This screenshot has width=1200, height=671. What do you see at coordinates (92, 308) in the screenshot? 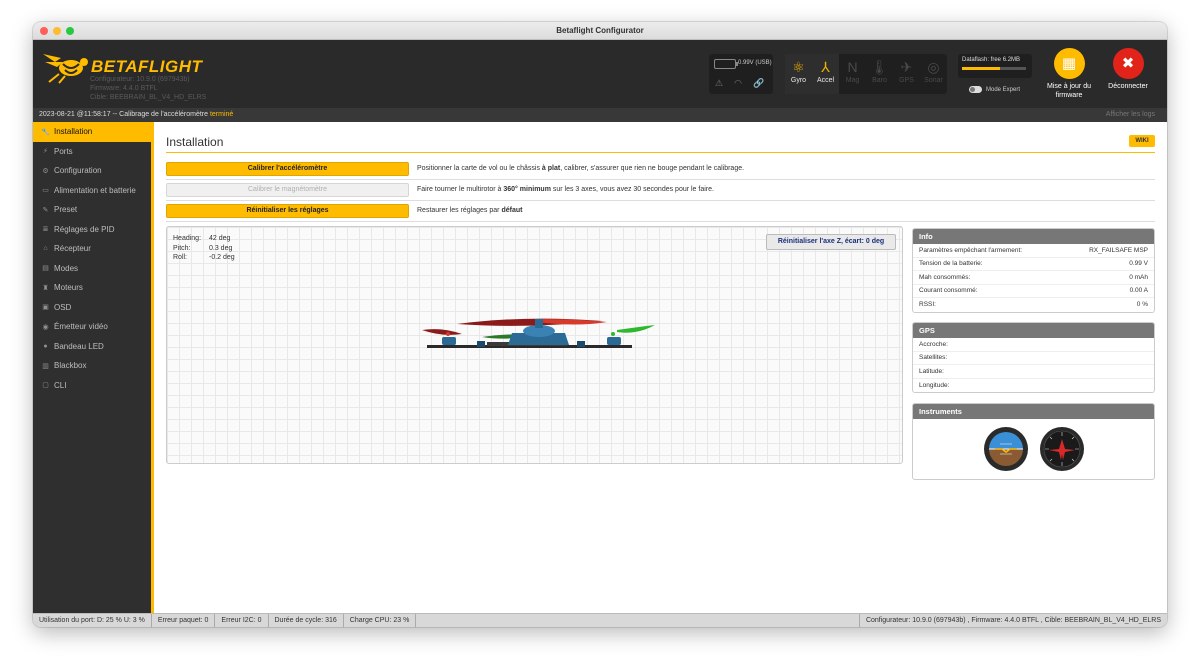
I see `tab-osd: ▣ OSD` at bounding box center [92, 308].